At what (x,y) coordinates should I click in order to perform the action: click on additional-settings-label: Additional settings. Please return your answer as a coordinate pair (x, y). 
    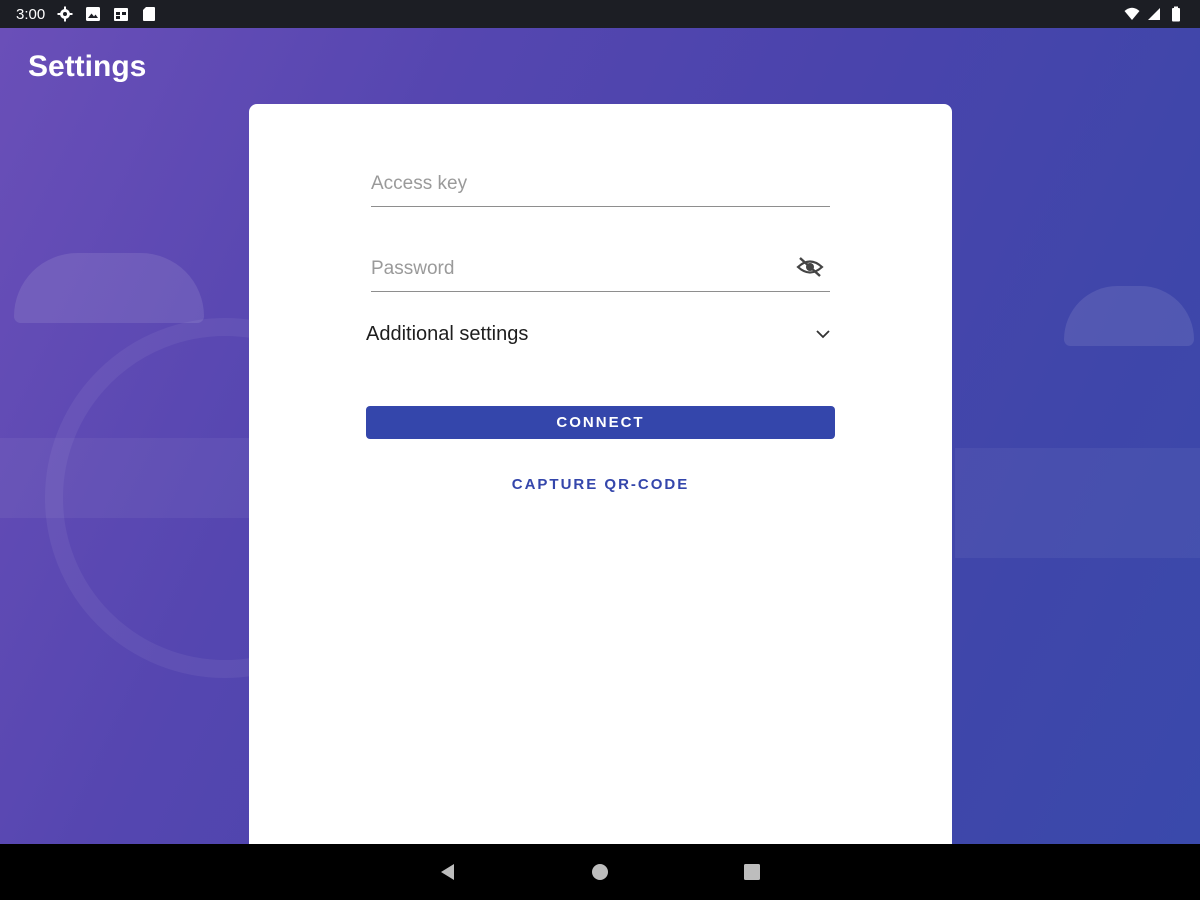
    Looking at the image, I should click on (447, 333).